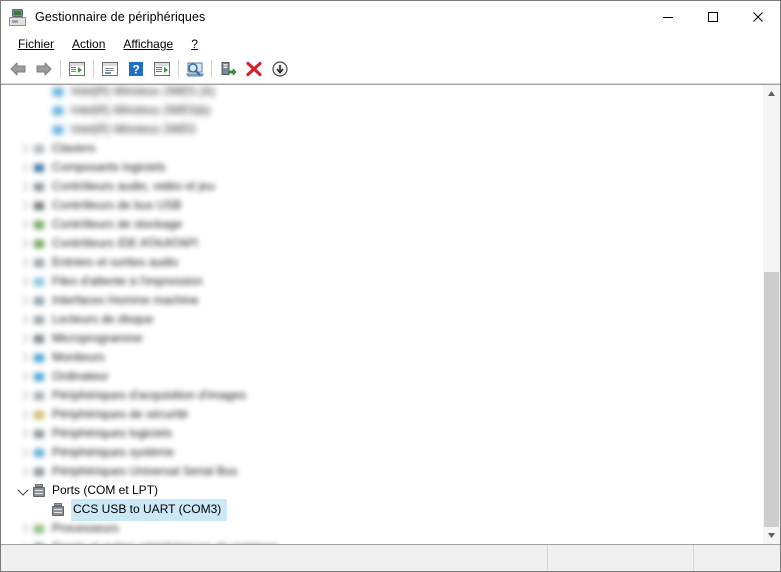 The image size is (781, 572). I want to click on security-device-icon, so click(39, 415).